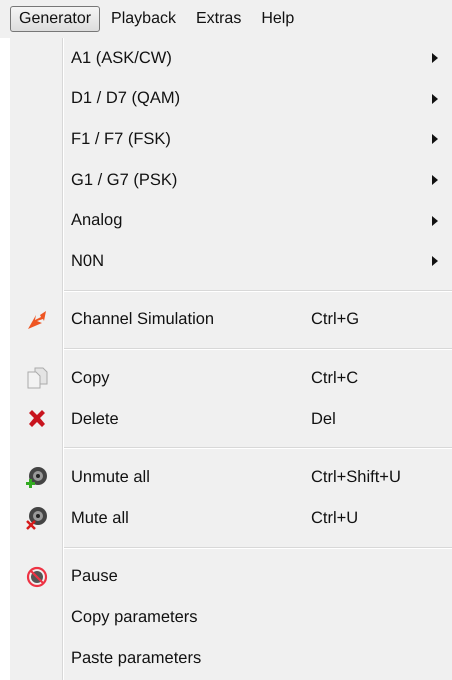 The width and height of the screenshot is (452, 680). What do you see at coordinates (356, 478) in the screenshot?
I see `shortcut-label: Ctrl+Shift+U` at bounding box center [356, 478].